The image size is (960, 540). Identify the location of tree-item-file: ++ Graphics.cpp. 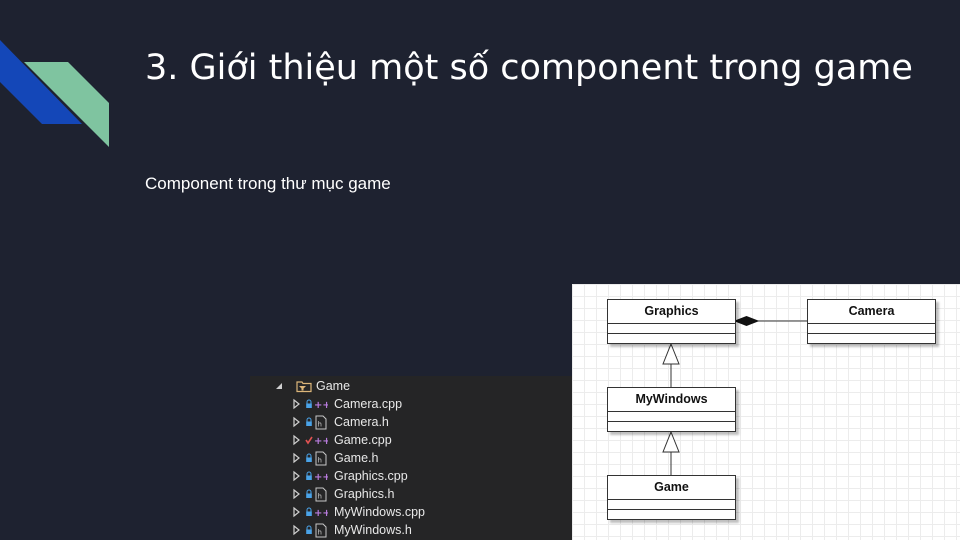
(412, 476).